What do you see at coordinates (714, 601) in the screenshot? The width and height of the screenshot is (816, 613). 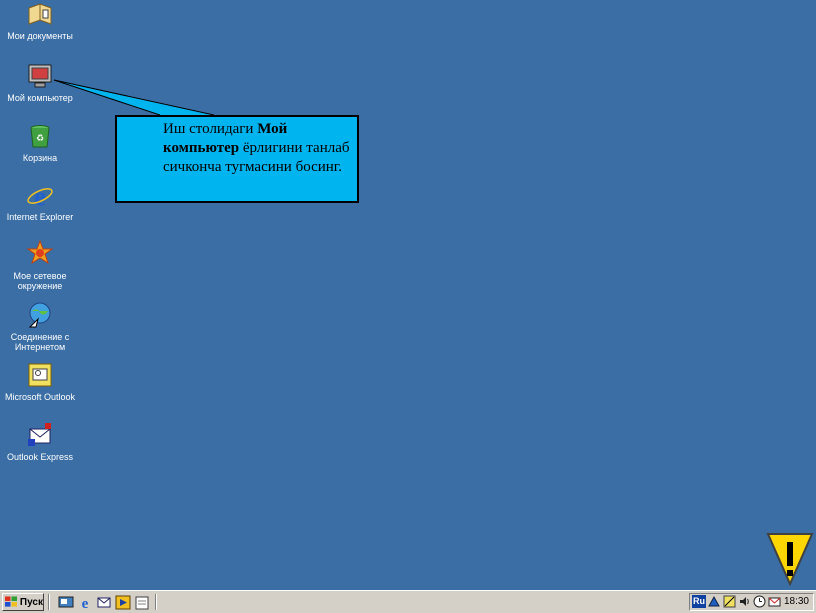 I see `network-tray-icon` at bounding box center [714, 601].